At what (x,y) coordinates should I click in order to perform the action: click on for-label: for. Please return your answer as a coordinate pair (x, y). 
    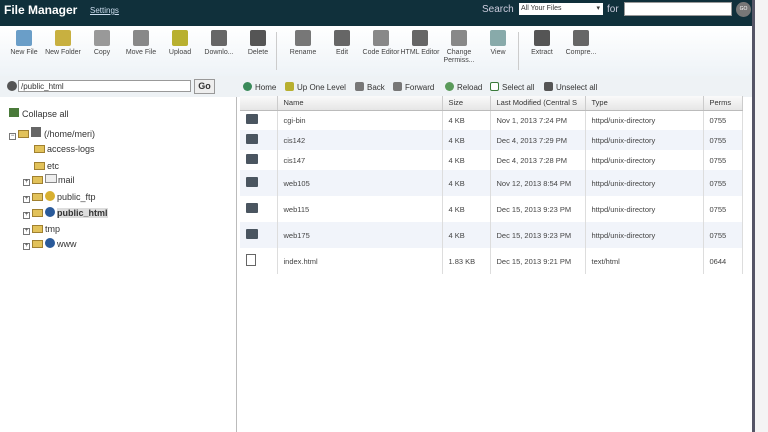
    Looking at the image, I should click on (613, 9).